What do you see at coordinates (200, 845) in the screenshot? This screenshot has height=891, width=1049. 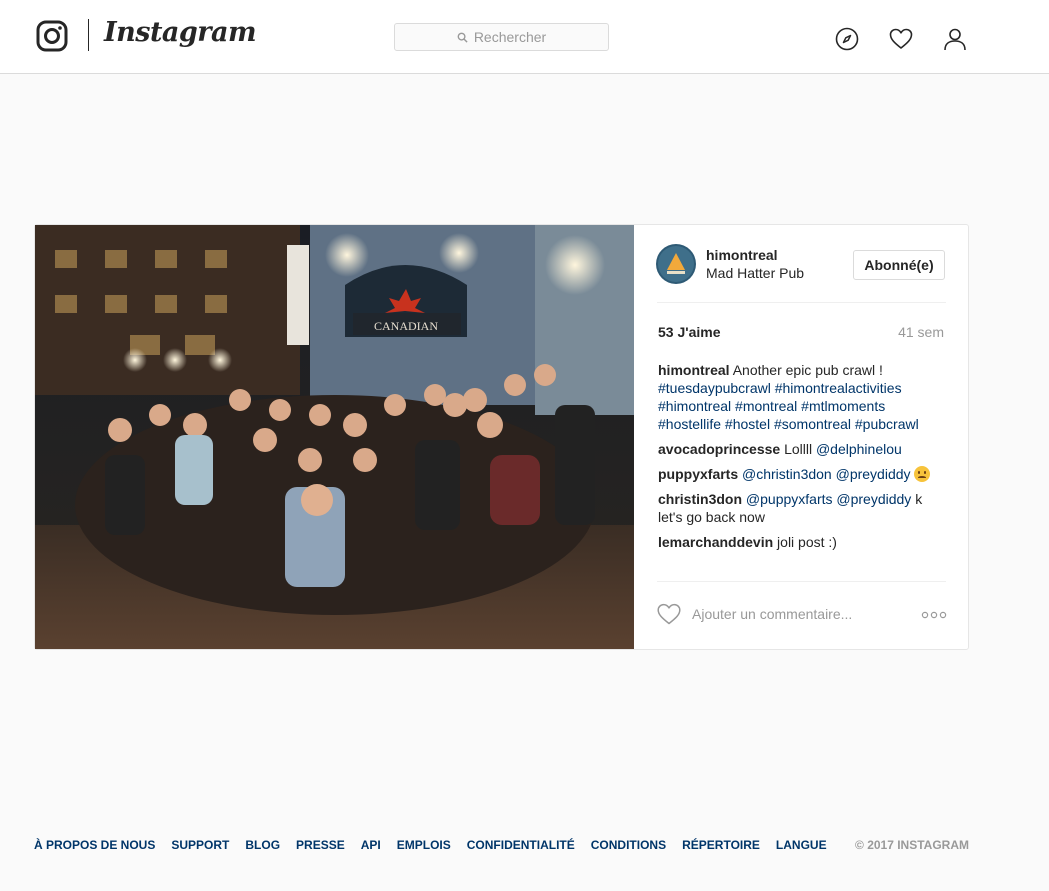 I see `footer-link-support: SUPPORT` at bounding box center [200, 845].